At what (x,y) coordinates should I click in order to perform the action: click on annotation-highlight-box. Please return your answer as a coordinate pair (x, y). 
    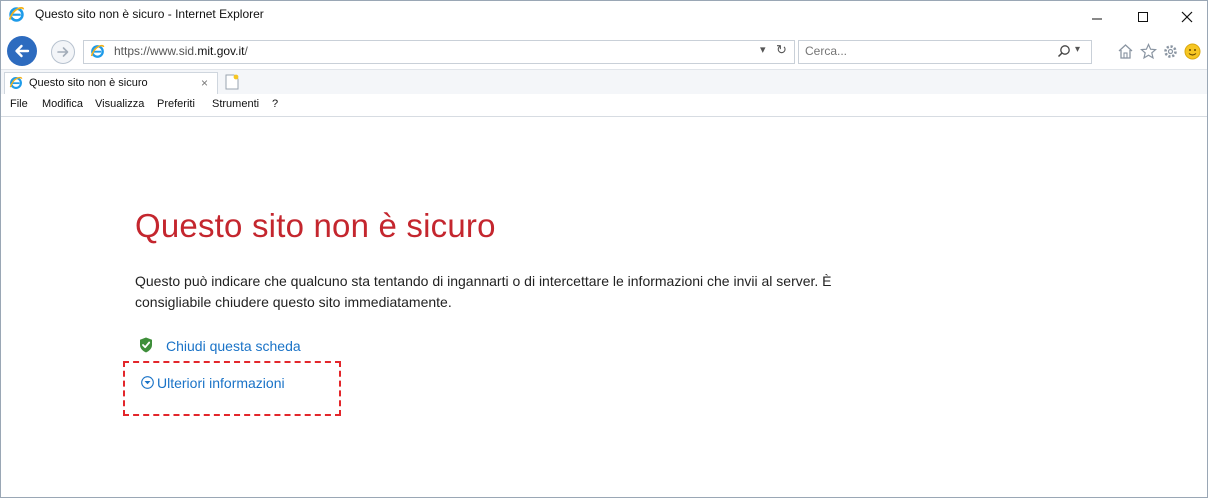
    Looking at the image, I should click on (232, 388).